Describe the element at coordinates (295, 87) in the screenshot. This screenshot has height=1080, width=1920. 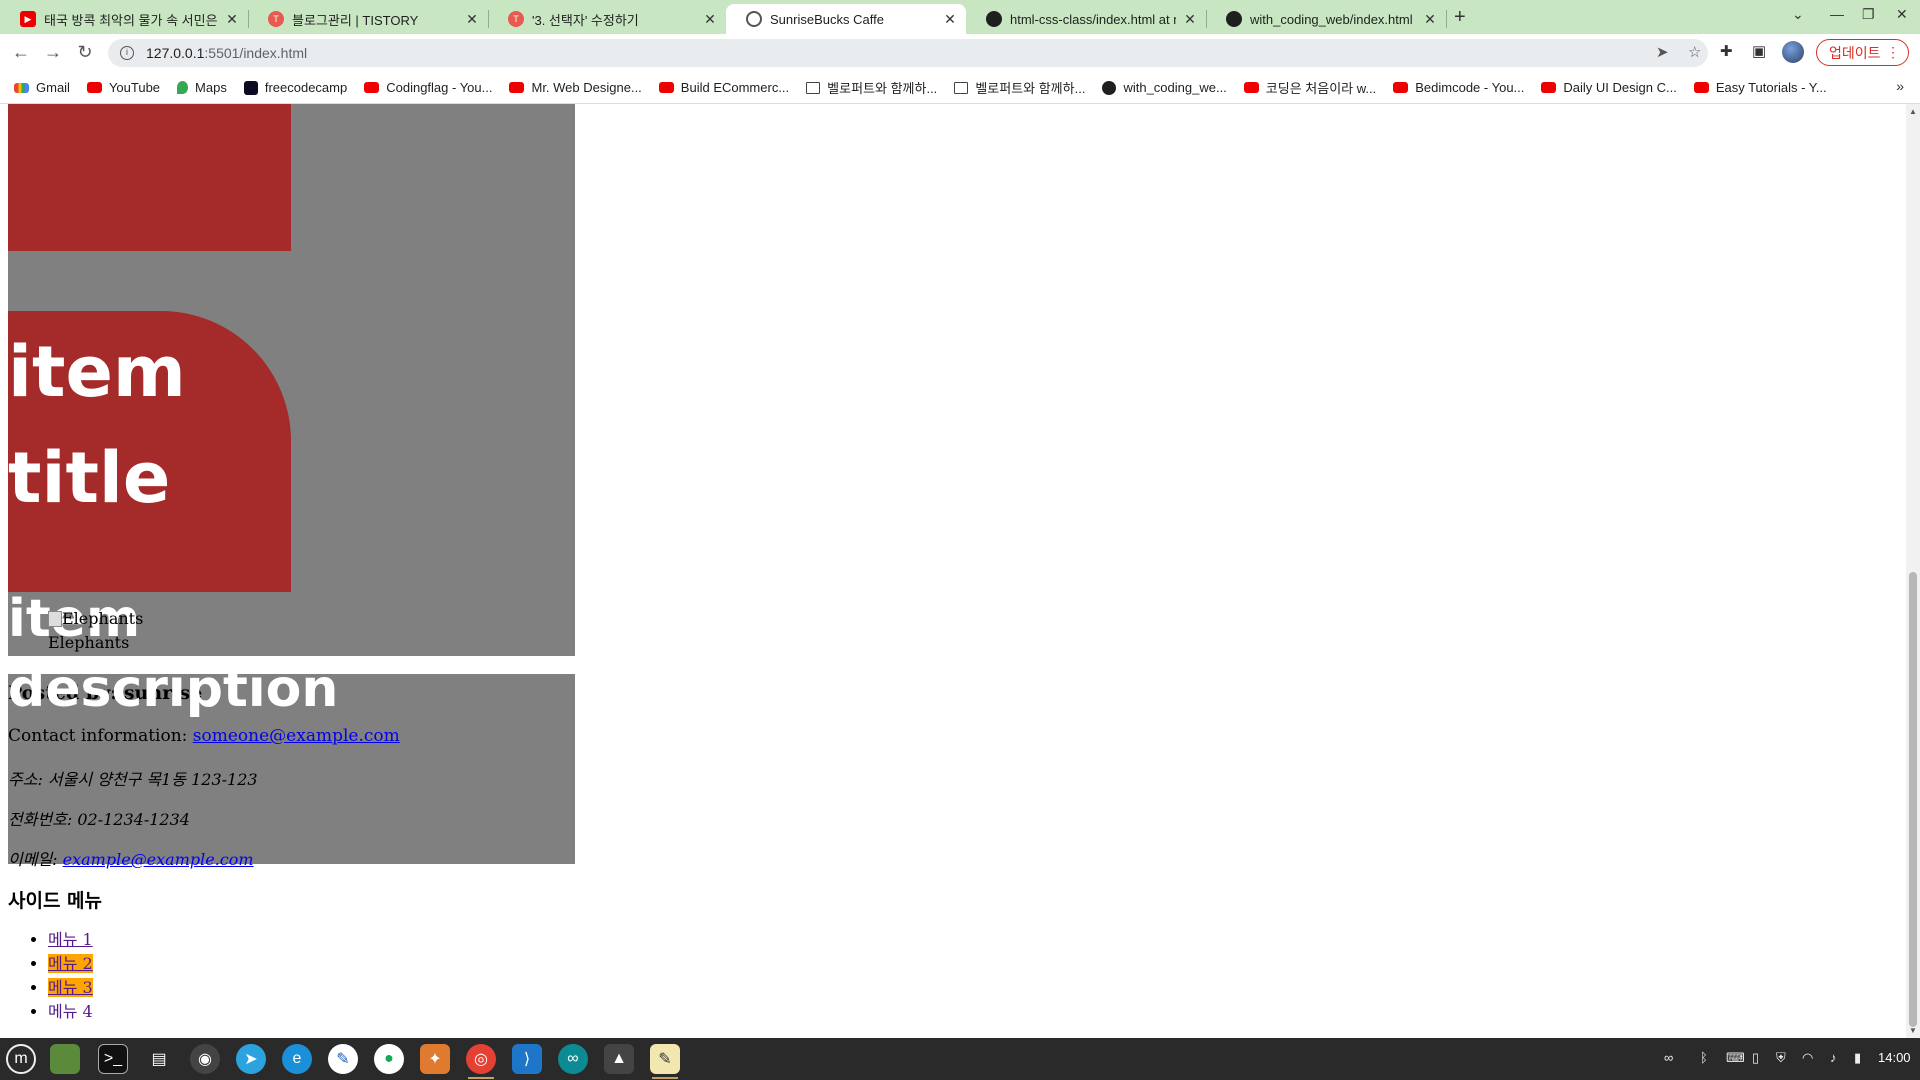
I see `bookmark-freecodecamp: freecodecamp` at that location.